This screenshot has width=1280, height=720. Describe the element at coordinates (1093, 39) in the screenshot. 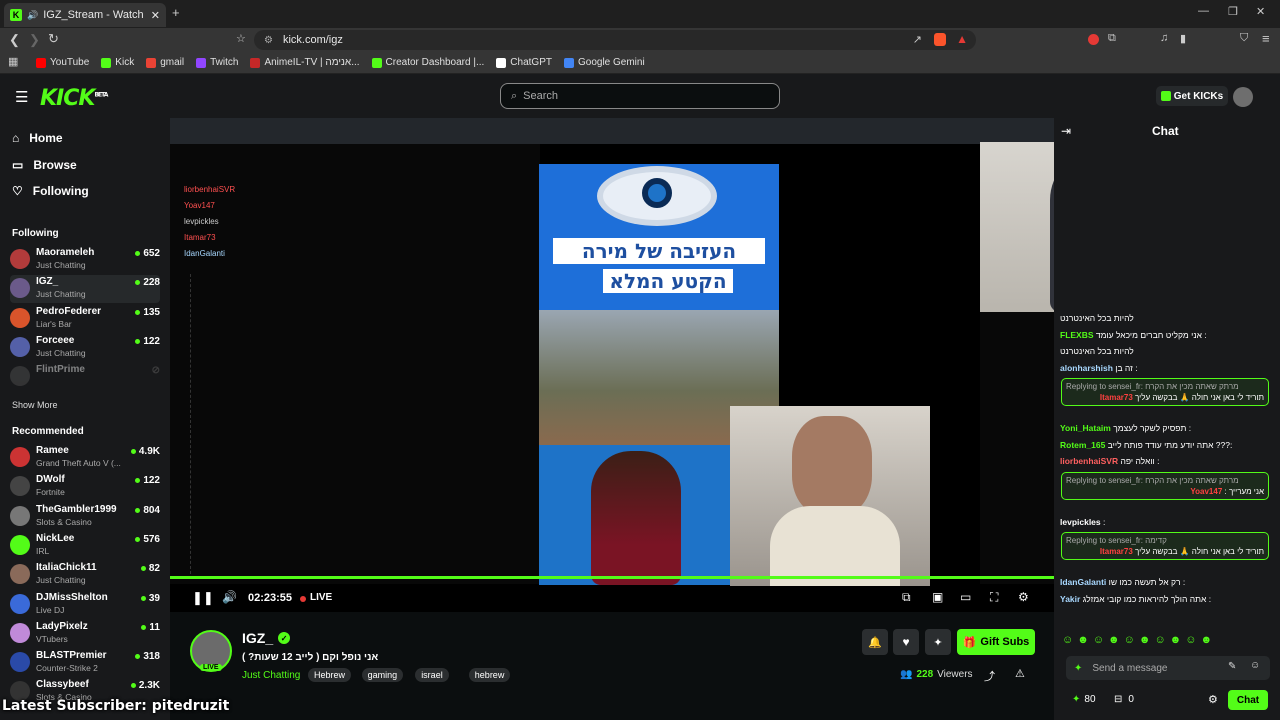

I see `extension-record-icon` at that location.